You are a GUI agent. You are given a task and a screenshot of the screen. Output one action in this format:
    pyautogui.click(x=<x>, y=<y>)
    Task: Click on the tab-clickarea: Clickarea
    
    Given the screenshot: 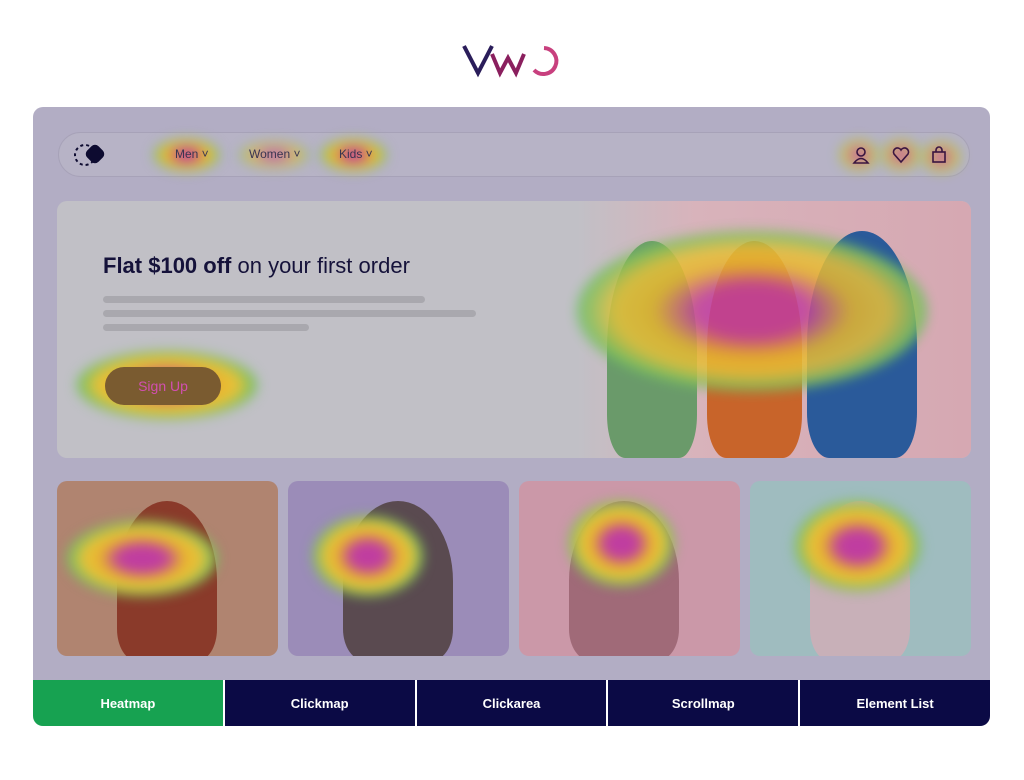 What is the action you would take?
    pyautogui.click(x=511, y=703)
    